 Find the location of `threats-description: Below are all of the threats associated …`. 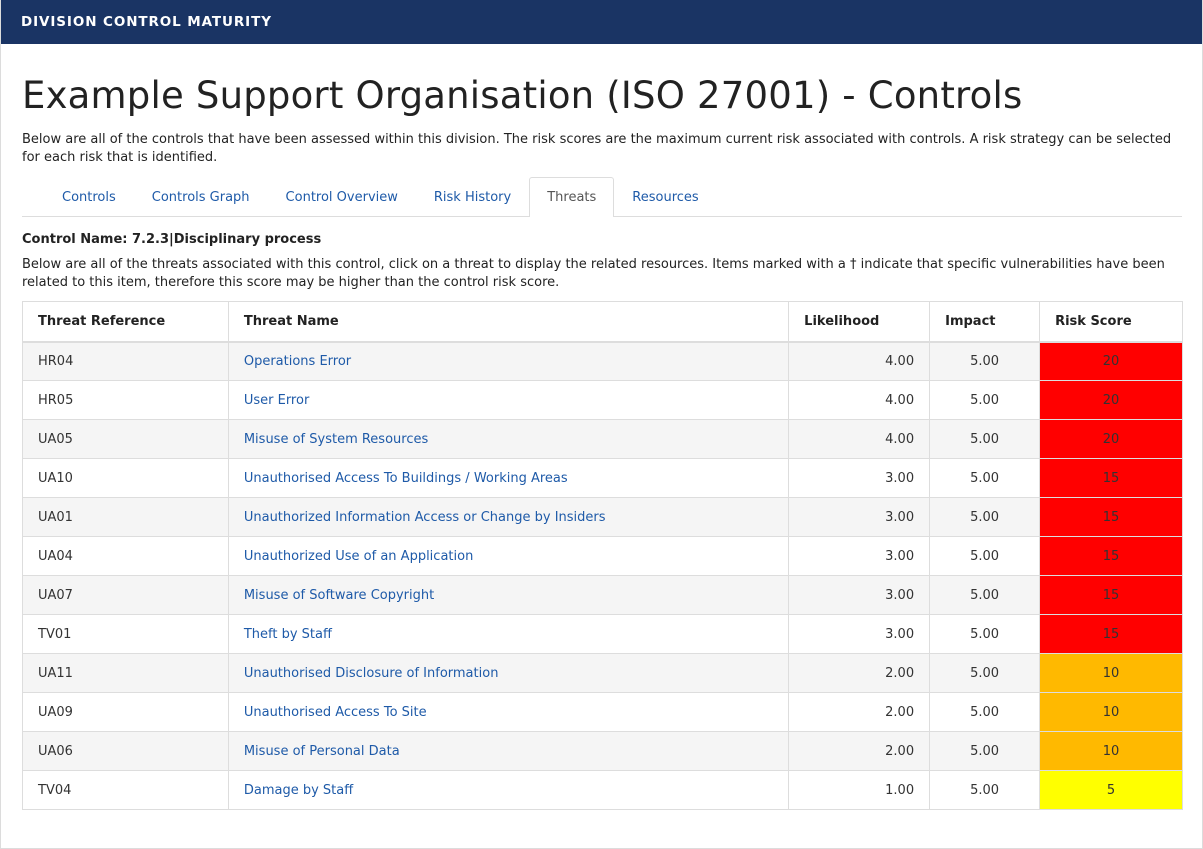

threats-description: Below are all of the threats associated … is located at coordinates (593, 273).